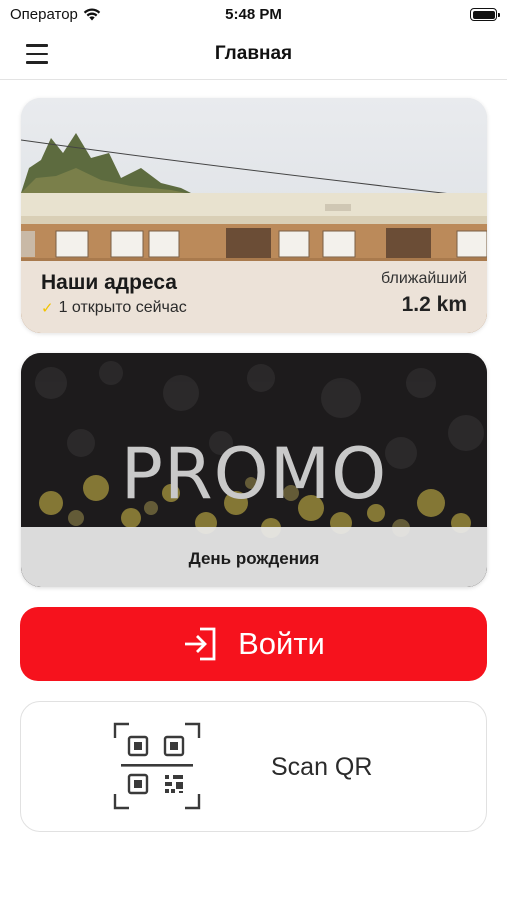 The height and width of the screenshot is (900, 507). Describe the element at coordinates (254, 474) in the screenshot. I see `promo-banner-text: PROMO` at that location.